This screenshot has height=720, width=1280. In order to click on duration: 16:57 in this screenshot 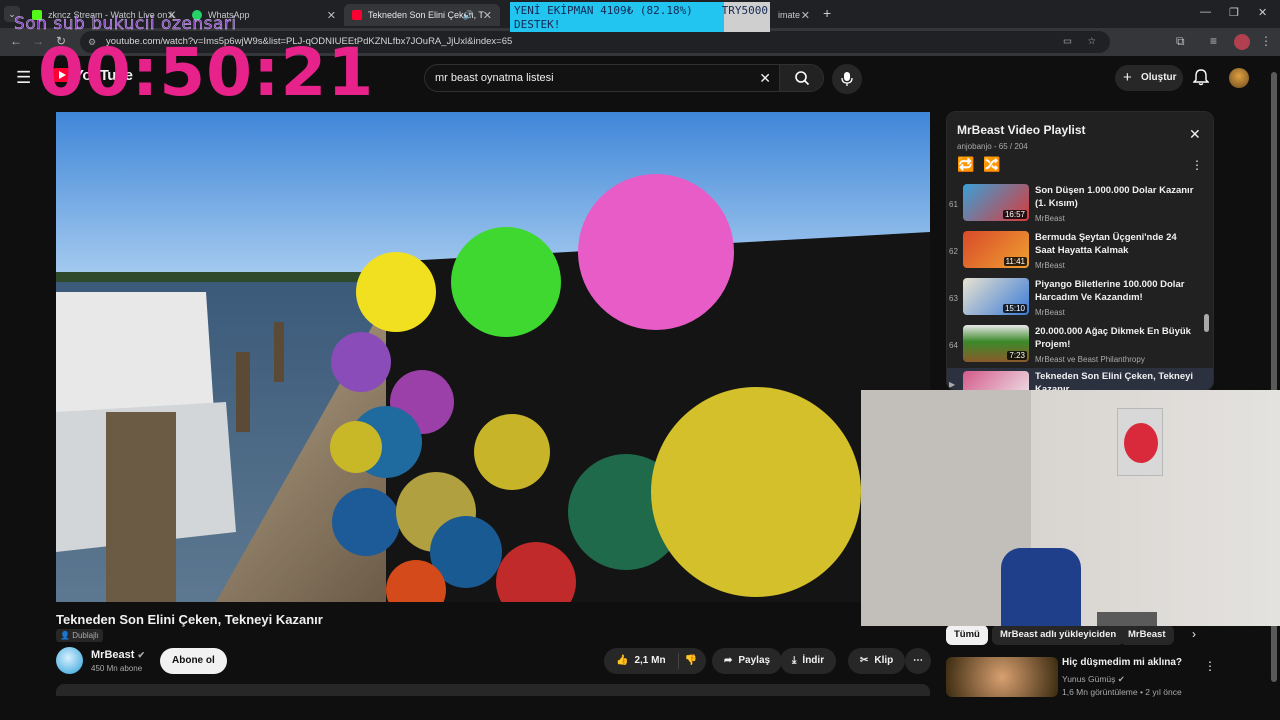, I will do `click(1014, 214)`.